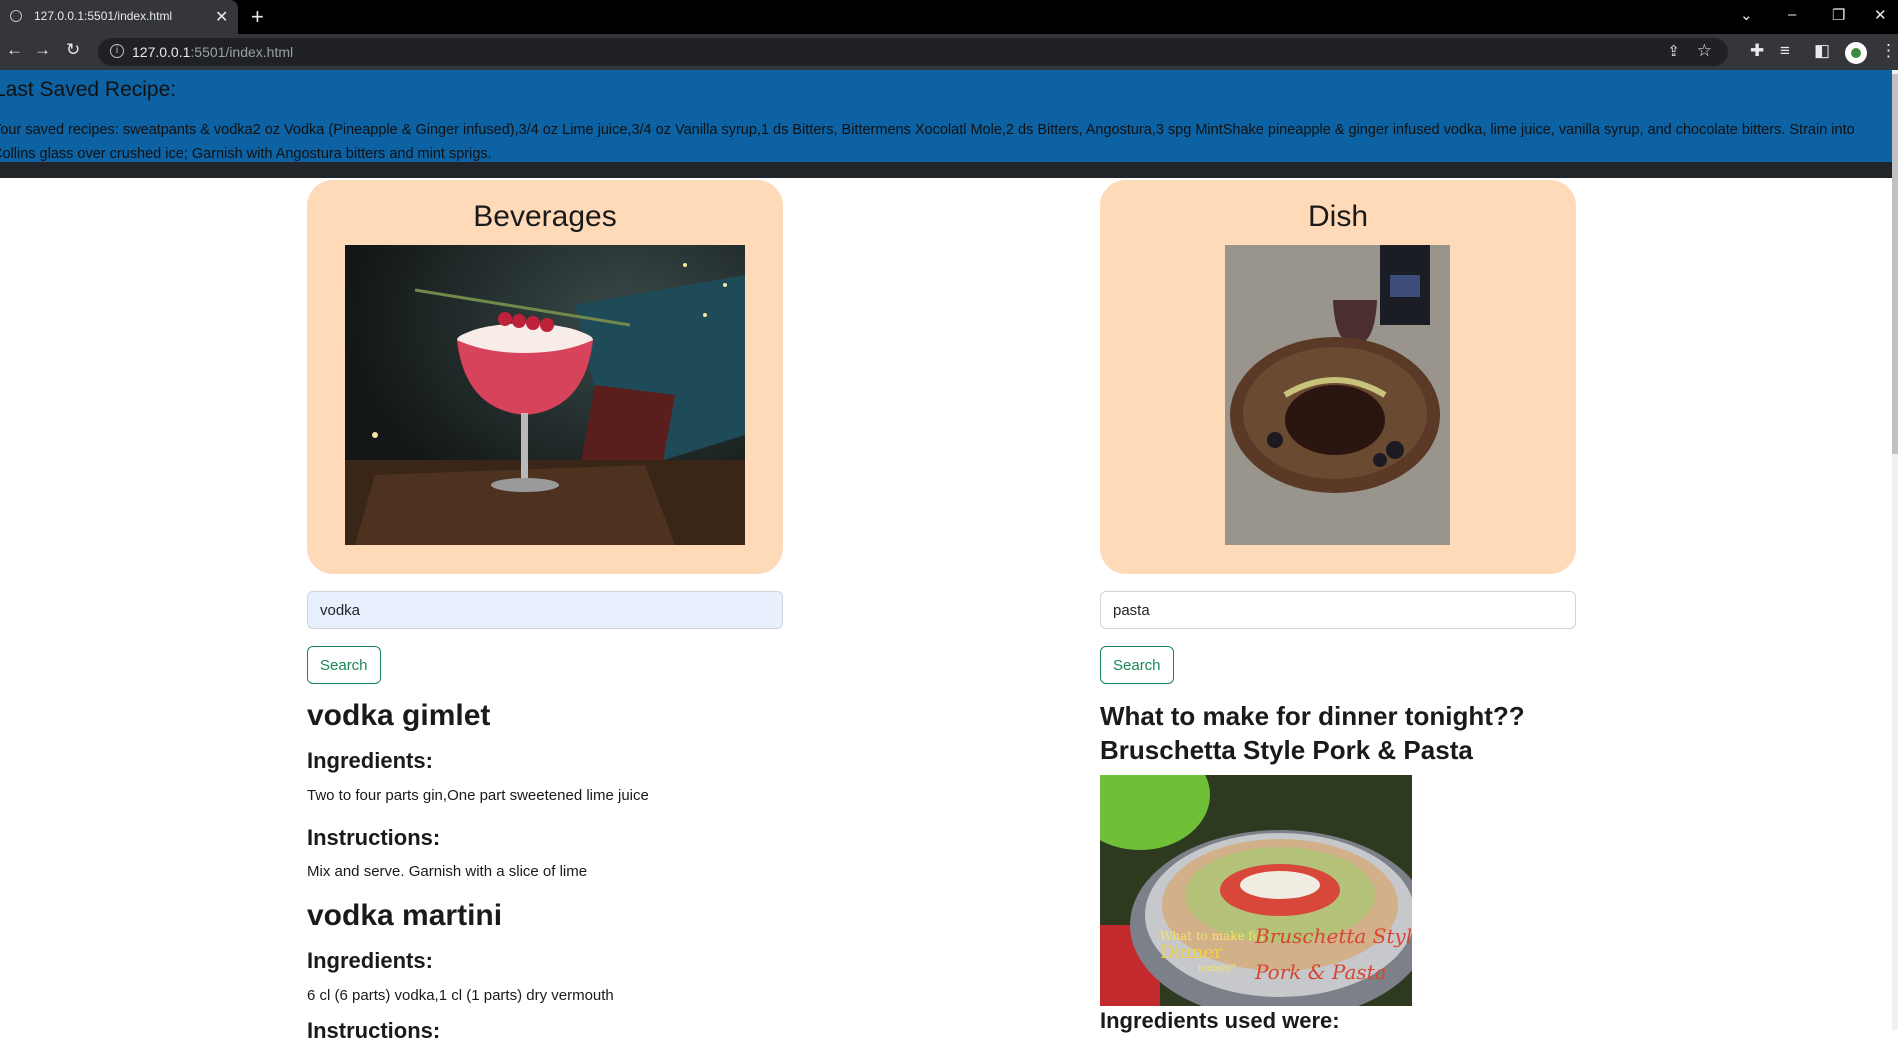  I want to click on beverage-photo, so click(545, 395).